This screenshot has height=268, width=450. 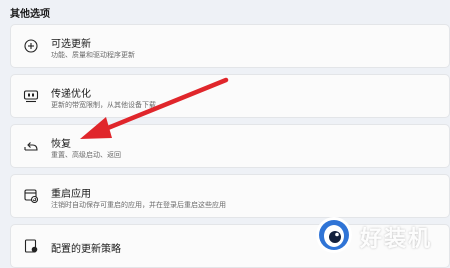 I want to click on item-subtitle: 更新的带宽限制，从其他设备下载, so click(x=103, y=105).